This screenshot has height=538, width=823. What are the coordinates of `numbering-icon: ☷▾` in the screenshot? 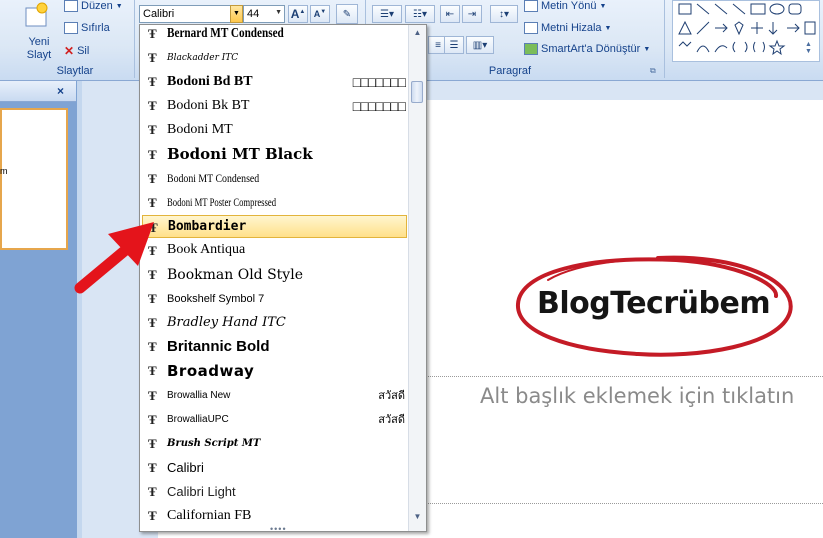 It's located at (420, 14).